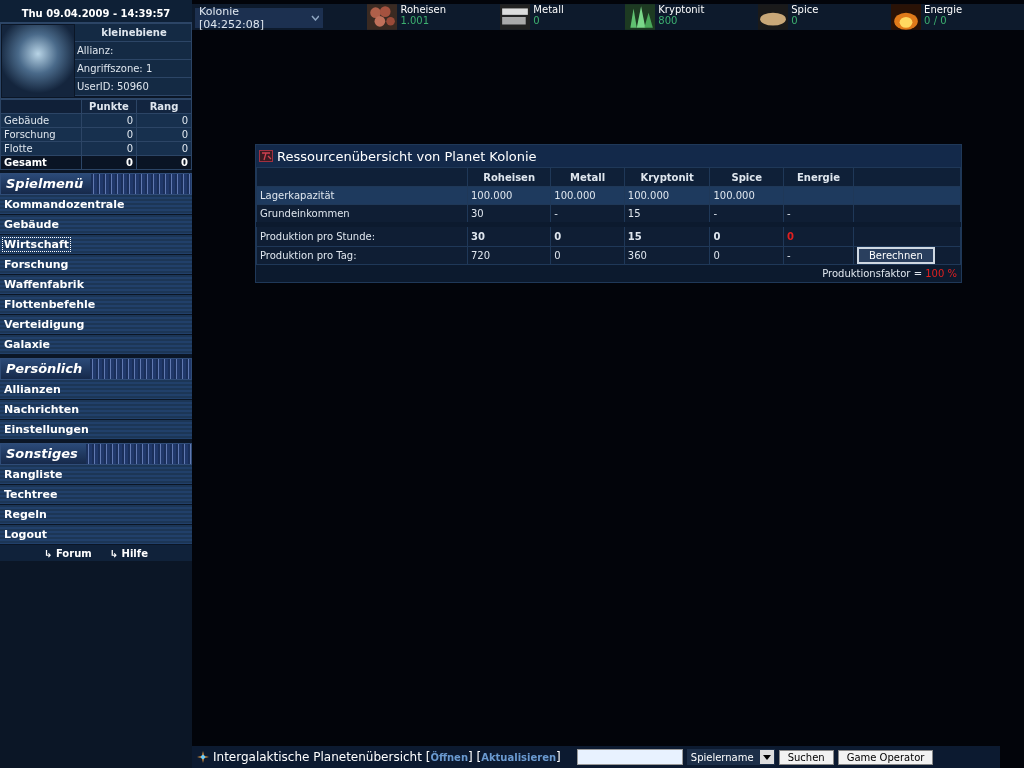  What do you see at coordinates (133, 87) in the screenshot?
I see `profile-field: UserID: 50960` at bounding box center [133, 87].